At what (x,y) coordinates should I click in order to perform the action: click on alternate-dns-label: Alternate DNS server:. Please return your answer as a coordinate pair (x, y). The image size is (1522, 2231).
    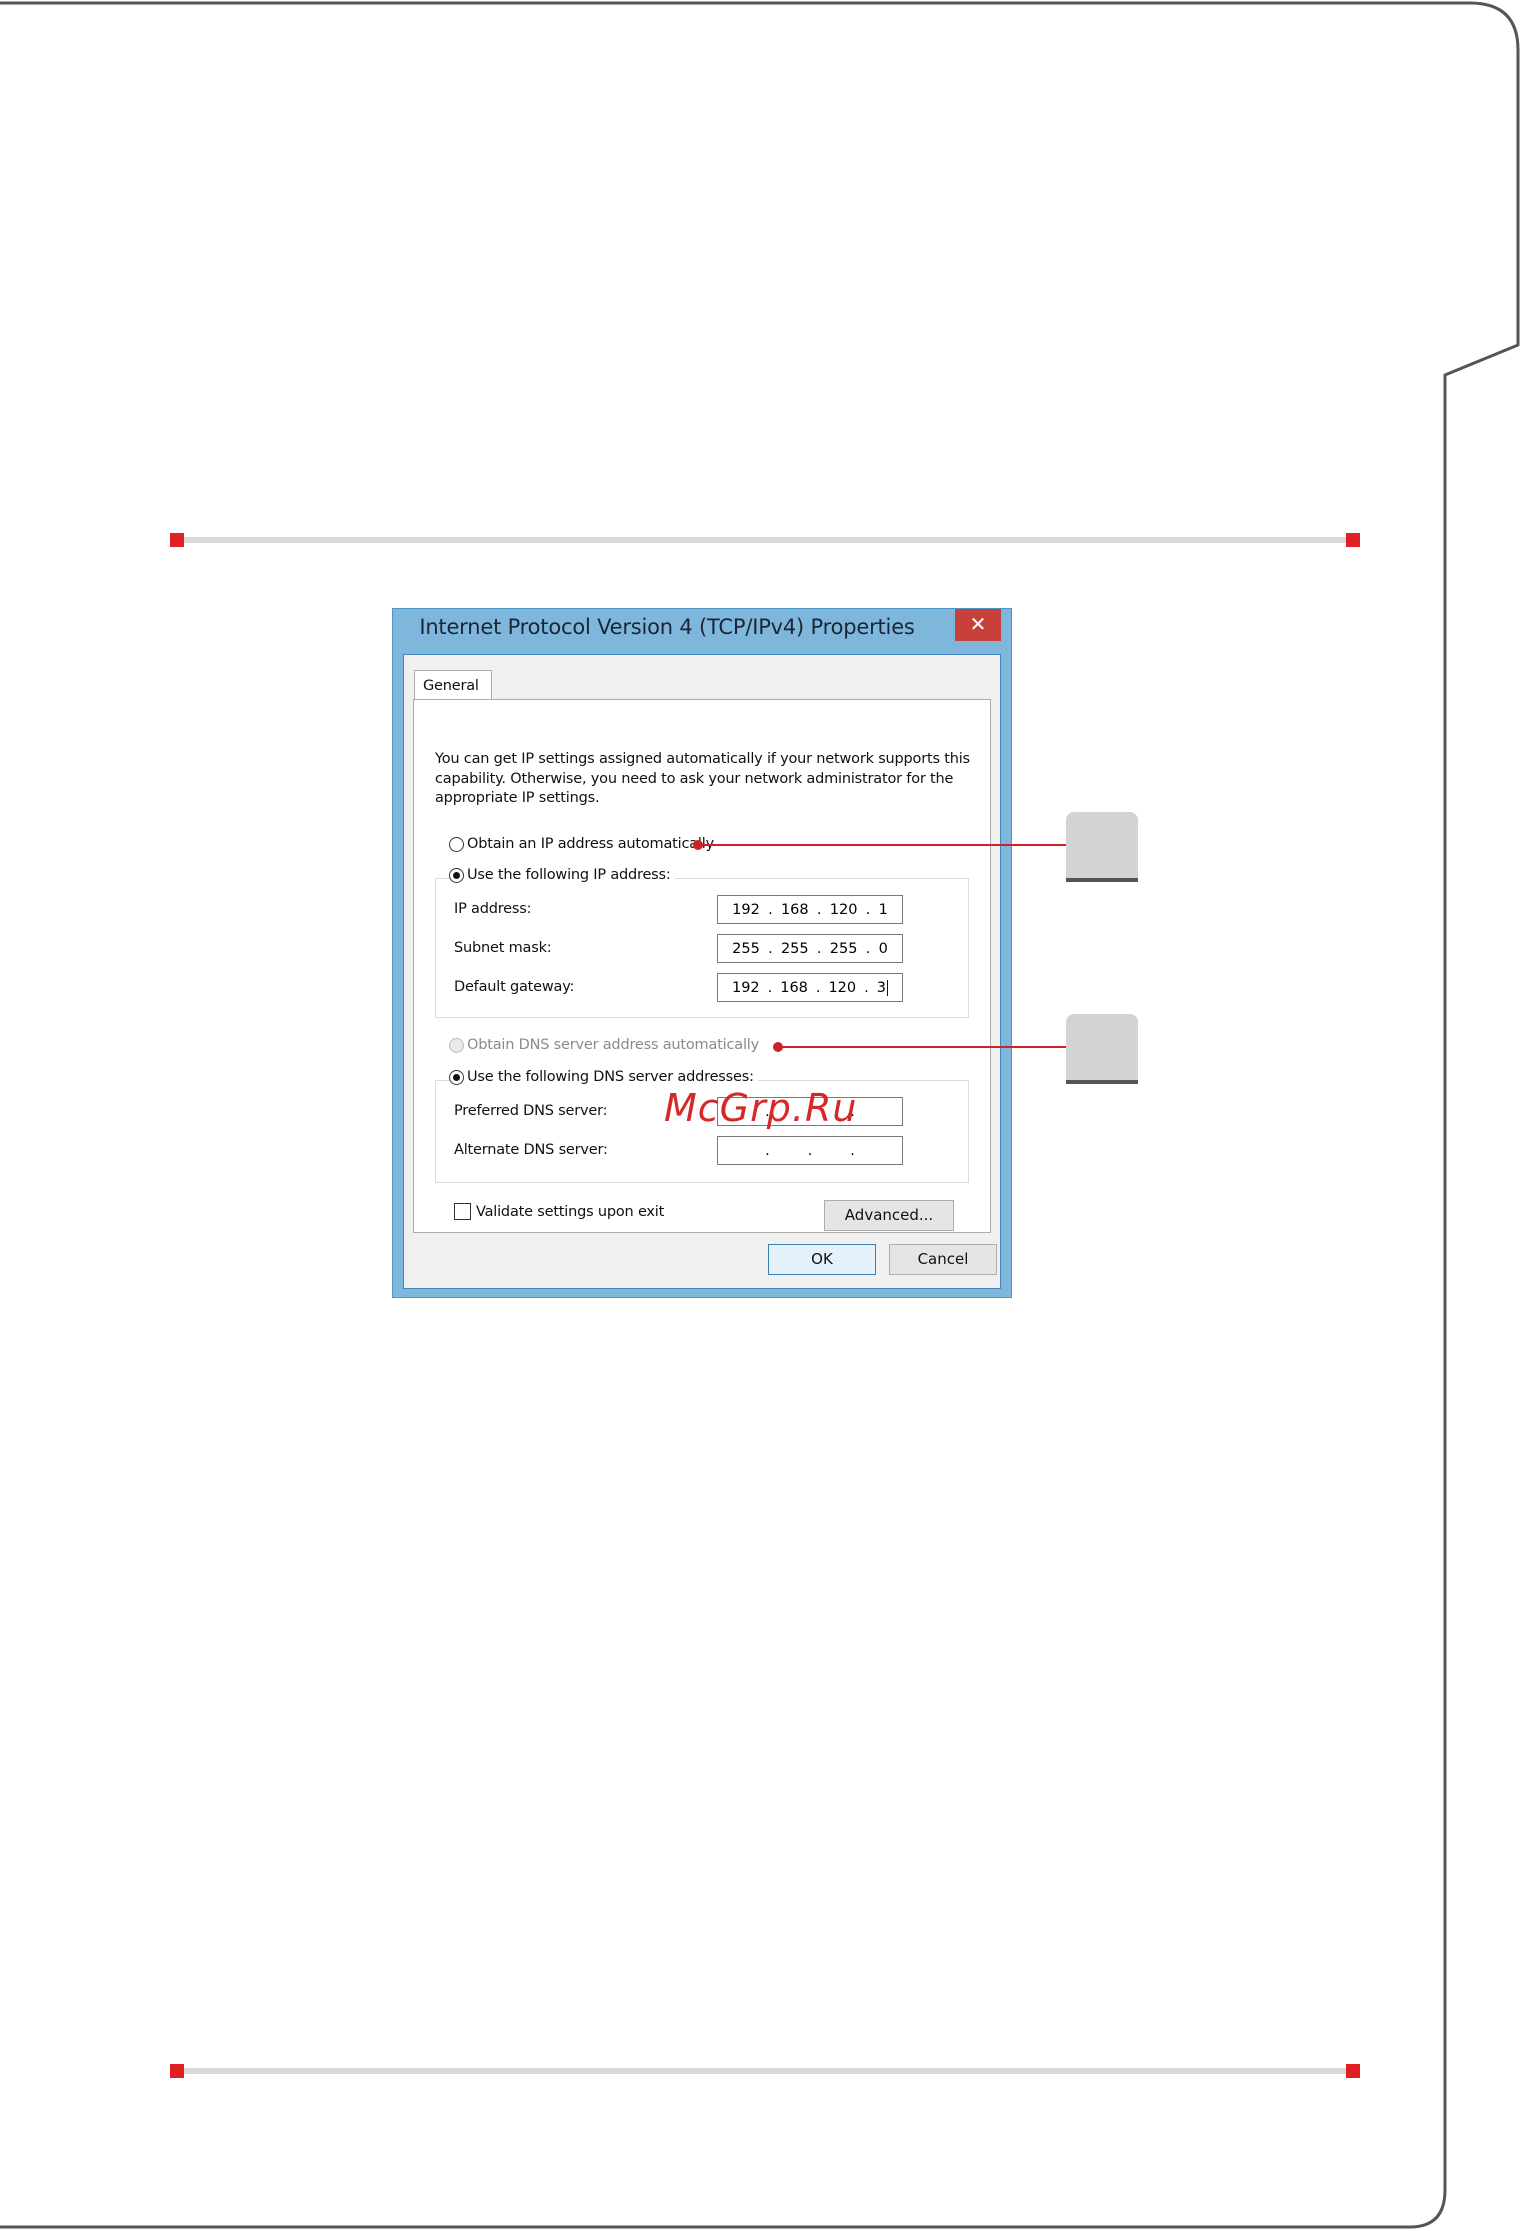
    Looking at the image, I should click on (531, 1150).